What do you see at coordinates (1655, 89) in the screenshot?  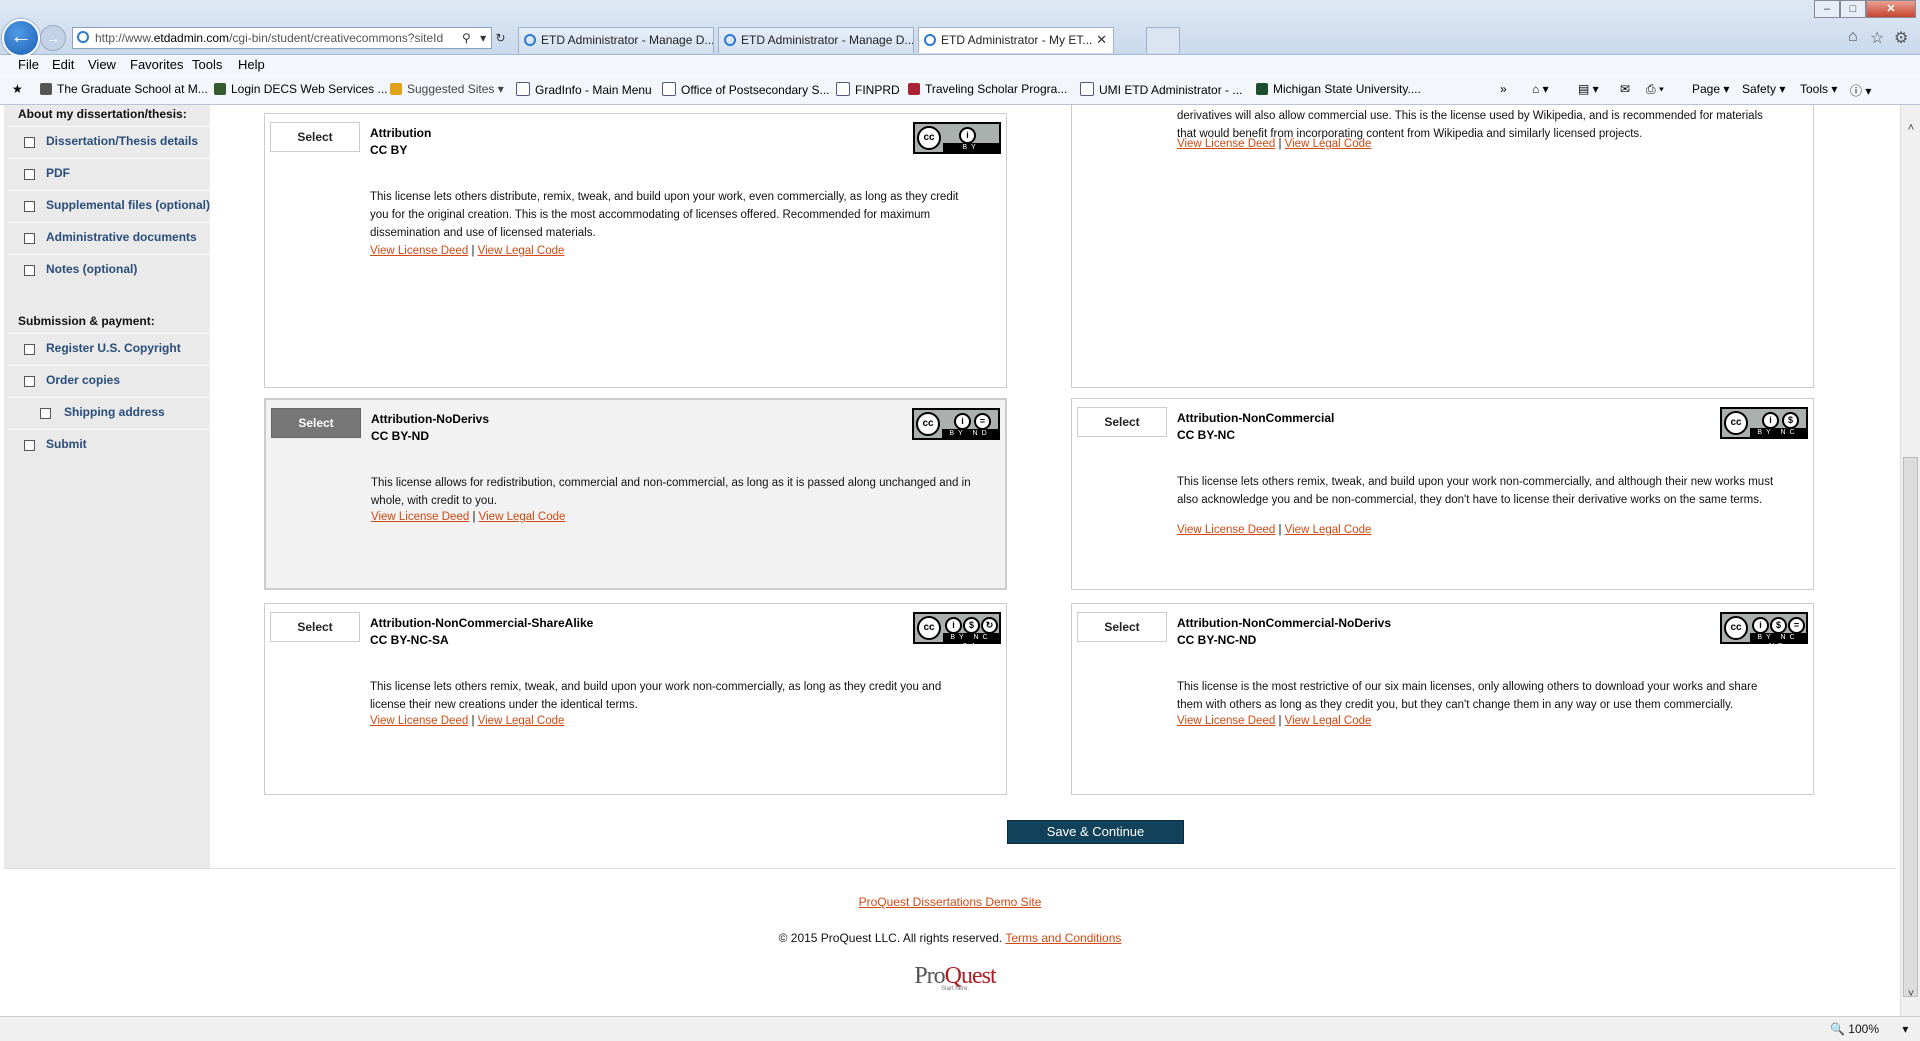 I see `print-icon: ⎙ ▾` at bounding box center [1655, 89].